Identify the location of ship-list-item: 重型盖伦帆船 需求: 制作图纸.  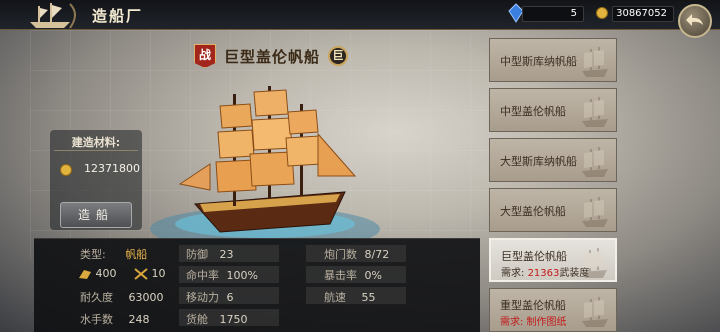
(553, 310).